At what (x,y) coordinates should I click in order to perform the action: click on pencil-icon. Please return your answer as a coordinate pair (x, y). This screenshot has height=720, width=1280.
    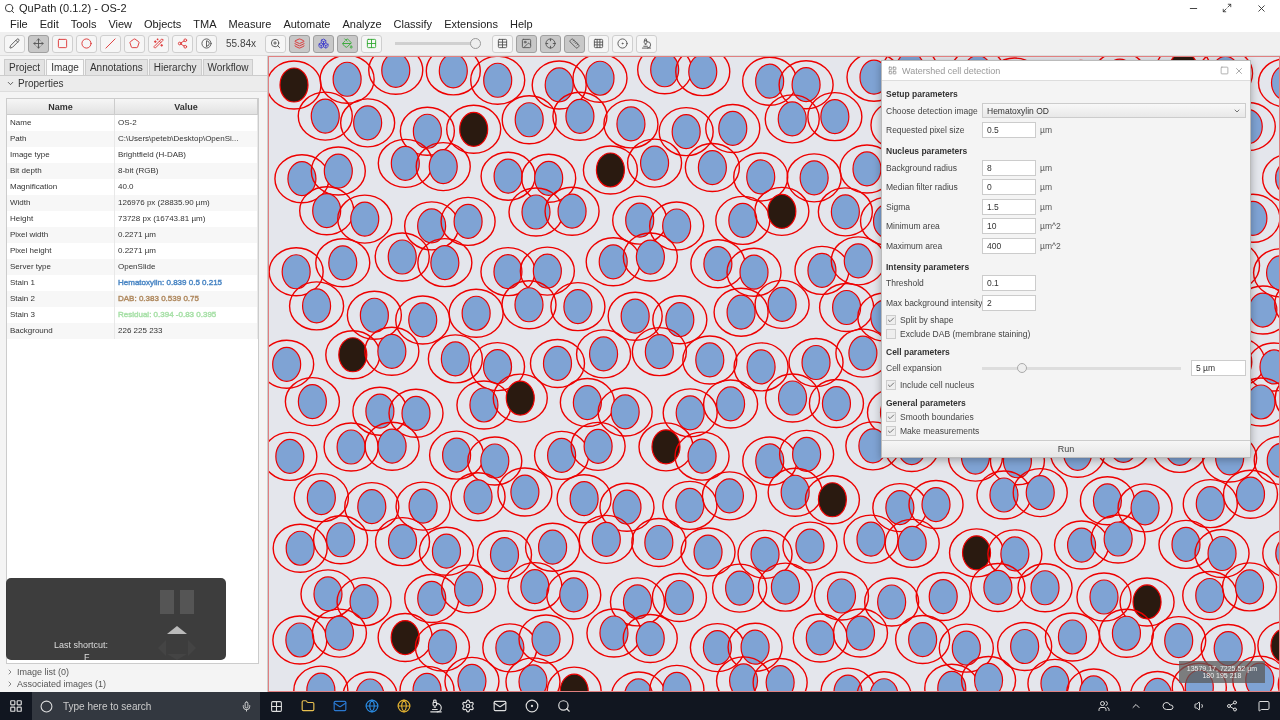
    Looking at the image, I should click on (14, 43).